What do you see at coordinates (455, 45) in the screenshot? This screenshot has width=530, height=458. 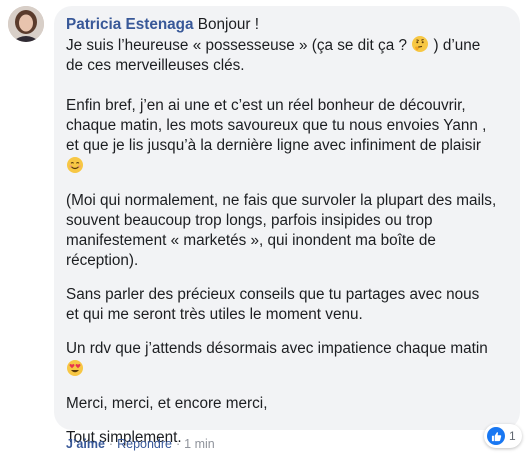 I see `comment-text-segment: ) d’une` at bounding box center [455, 45].